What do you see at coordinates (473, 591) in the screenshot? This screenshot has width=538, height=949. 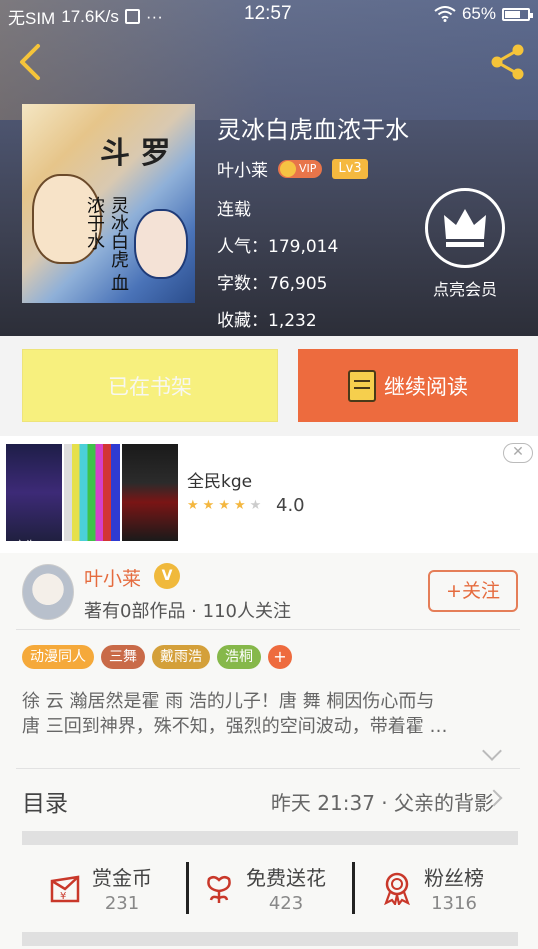 I see `follow-button: +关注` at bounding box center [473, 591].